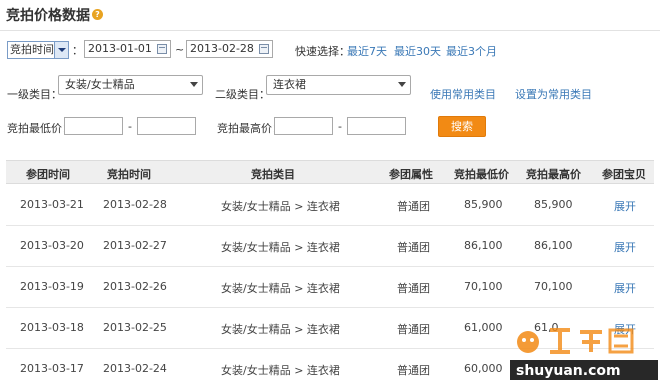 Image resolution: width=660 pixels, height=384 pixels. I want to click on category2-select: 连衣裙, so click(338, 85).